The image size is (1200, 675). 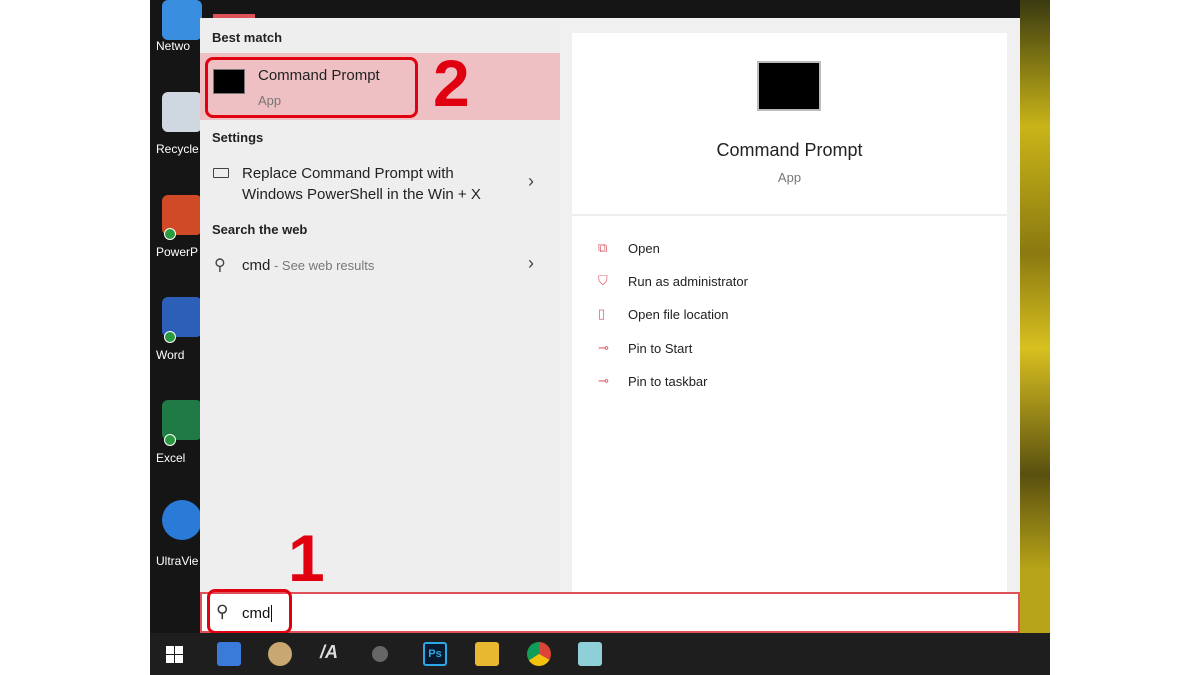 I want to click on web-suffix: - See web results, so click(x=322, y=265).